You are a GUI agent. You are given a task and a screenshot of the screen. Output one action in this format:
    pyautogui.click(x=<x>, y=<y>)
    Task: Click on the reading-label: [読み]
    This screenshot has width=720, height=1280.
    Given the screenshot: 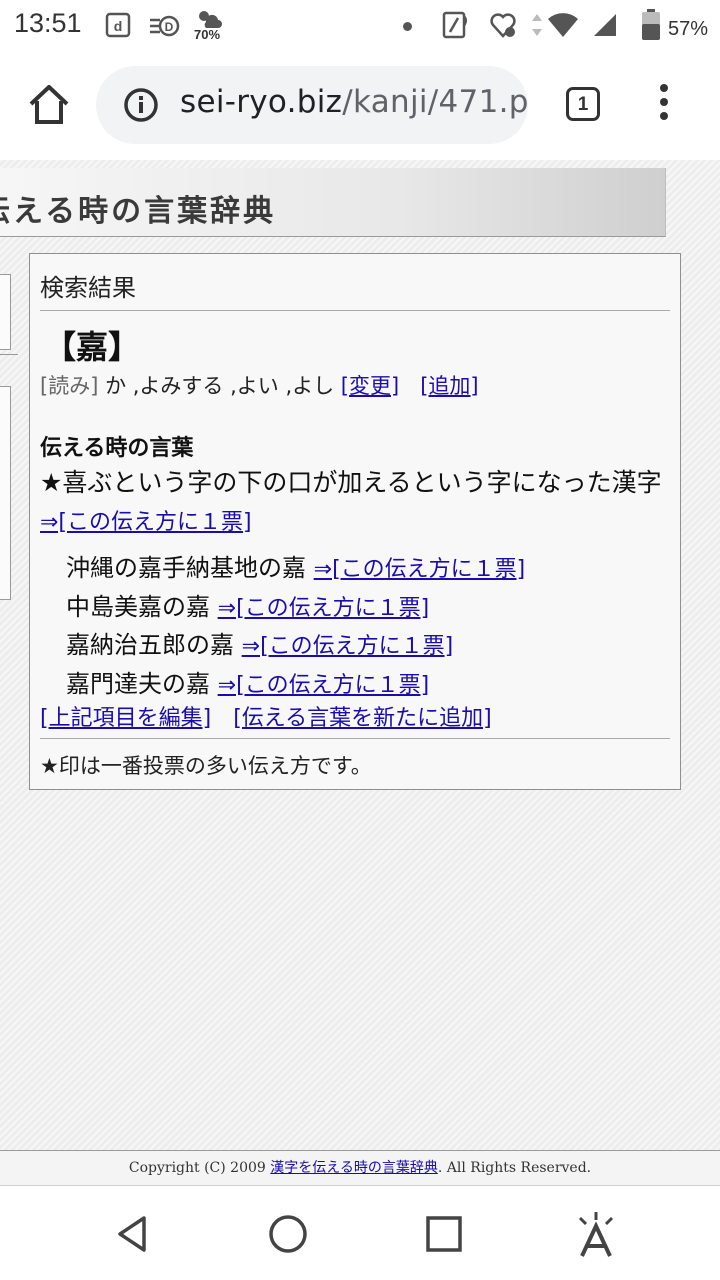 What is the action you would take?
    pyautogui.click(x=69, y=386)
    